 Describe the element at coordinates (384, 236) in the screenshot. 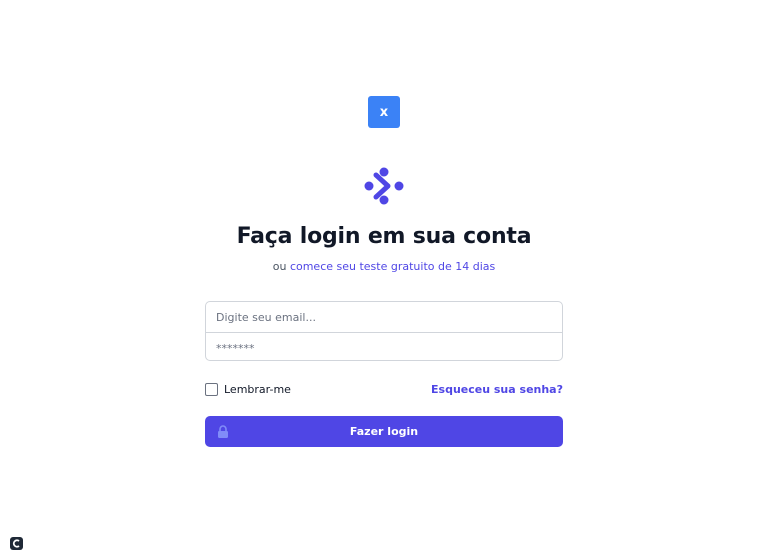

I see `page-title: Faça login em sua conta` at that location.